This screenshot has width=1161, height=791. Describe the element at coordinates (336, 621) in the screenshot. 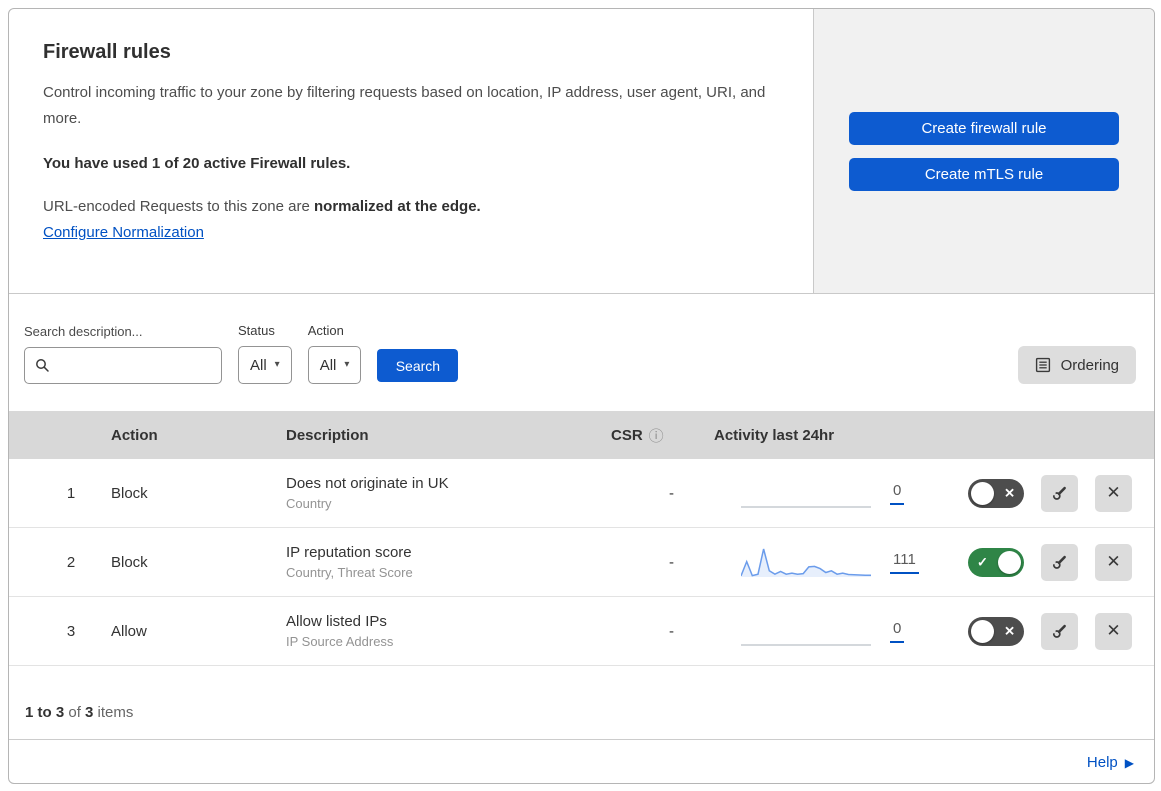

I see `rule-title: Allow listed IPs` at that location.